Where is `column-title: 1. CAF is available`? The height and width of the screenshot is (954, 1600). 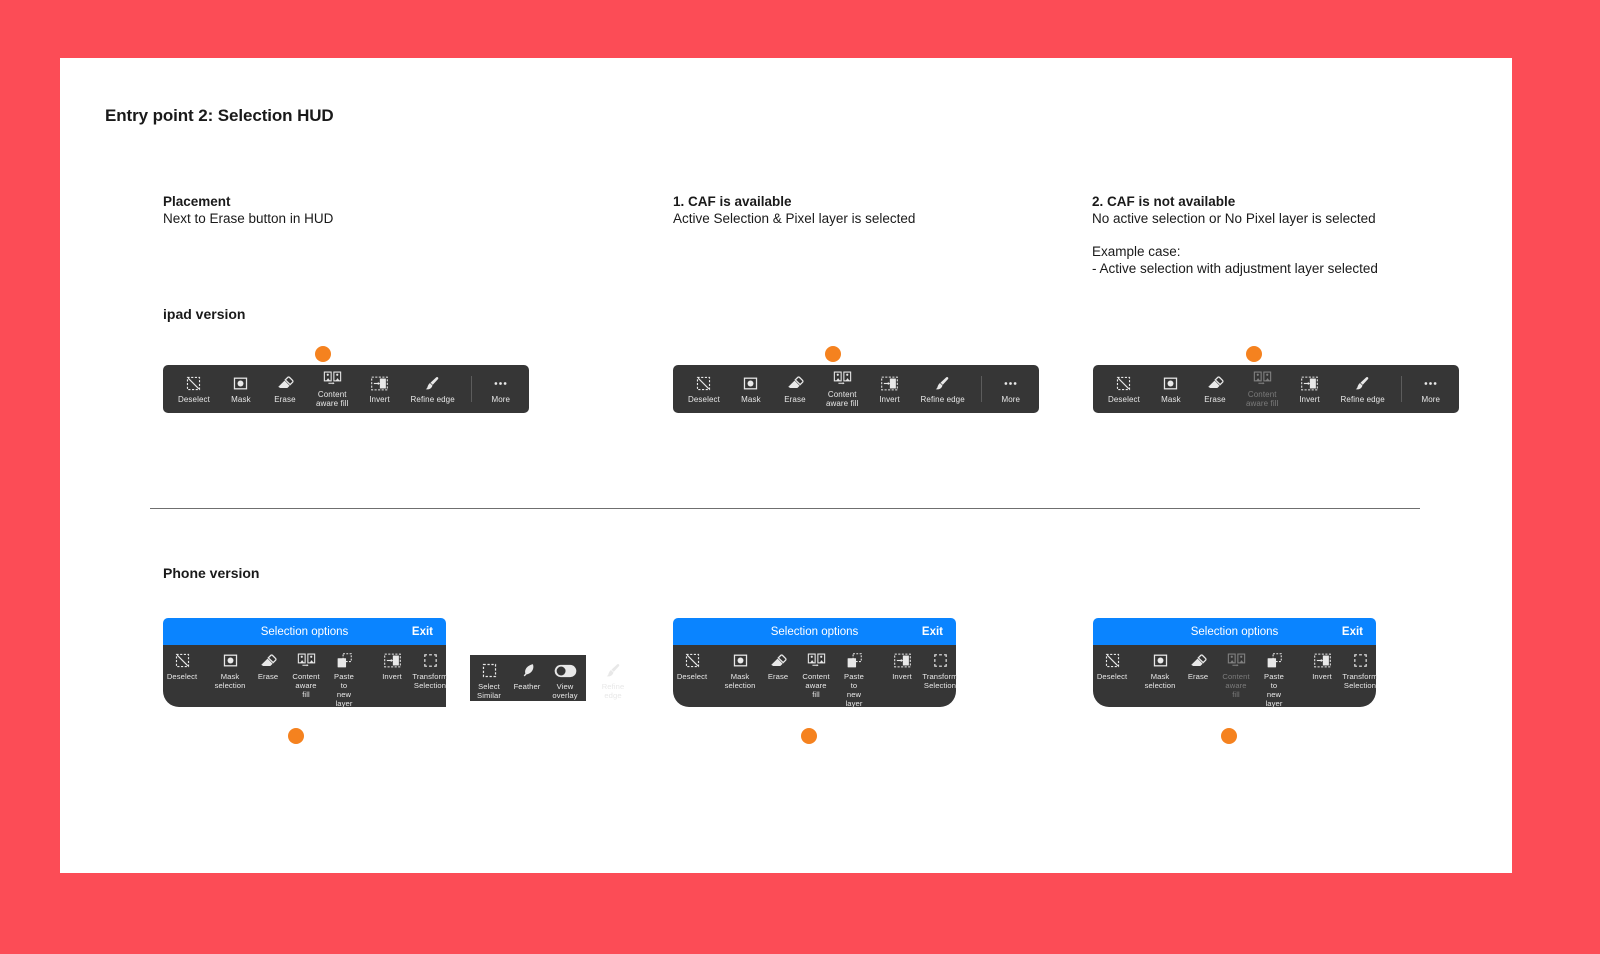 column-title: 1. CAF is available is located at coordinates (732, 201).